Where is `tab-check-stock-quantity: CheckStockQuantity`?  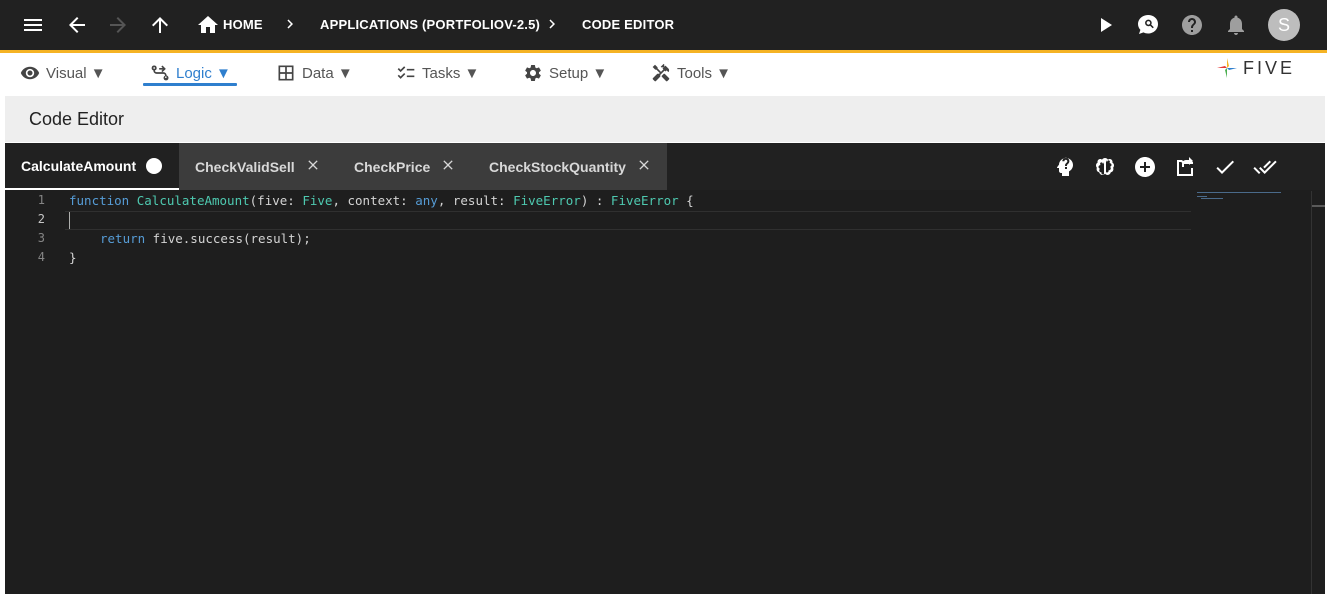 tab-check-stock-quantity: CheckStockQuantity is located at coordinates (570, 166).